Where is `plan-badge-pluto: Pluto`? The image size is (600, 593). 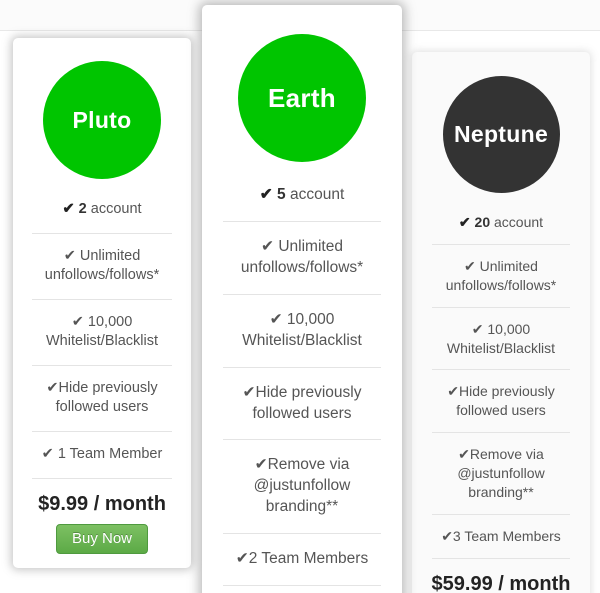 plan-badge-pluto: Pluto is located at coordinates (102, 120).